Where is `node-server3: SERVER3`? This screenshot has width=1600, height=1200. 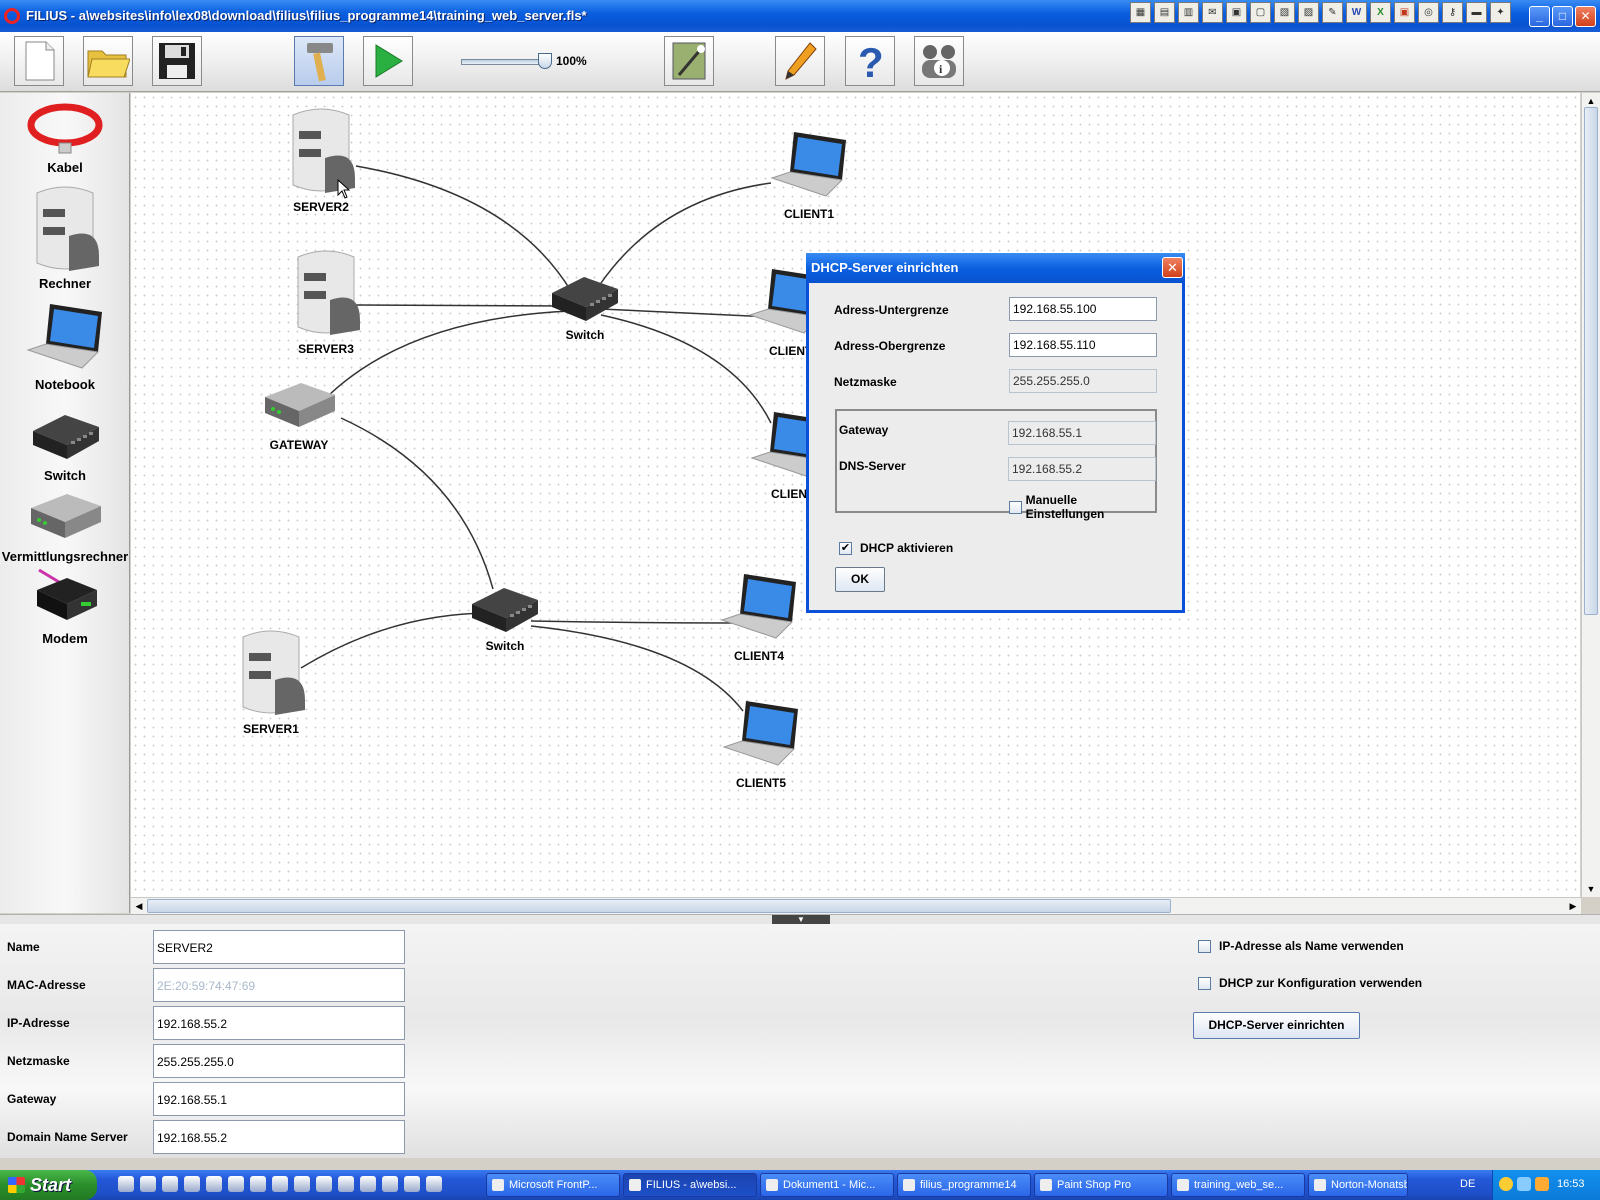 node-server3: SERVER3 is located at coordinates (326, 300).